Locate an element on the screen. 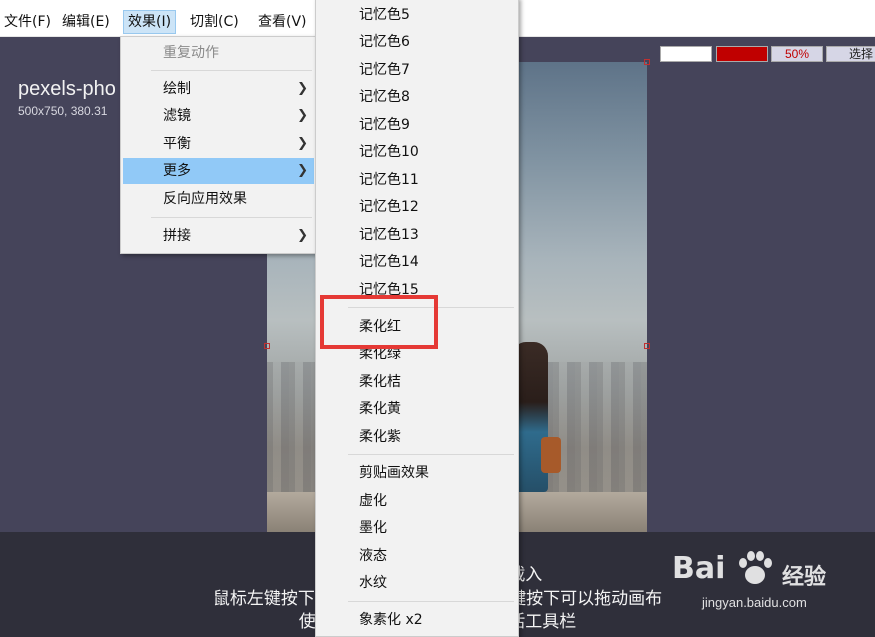  menu-cut: 切割(C) is located at coordinates (214, 22).